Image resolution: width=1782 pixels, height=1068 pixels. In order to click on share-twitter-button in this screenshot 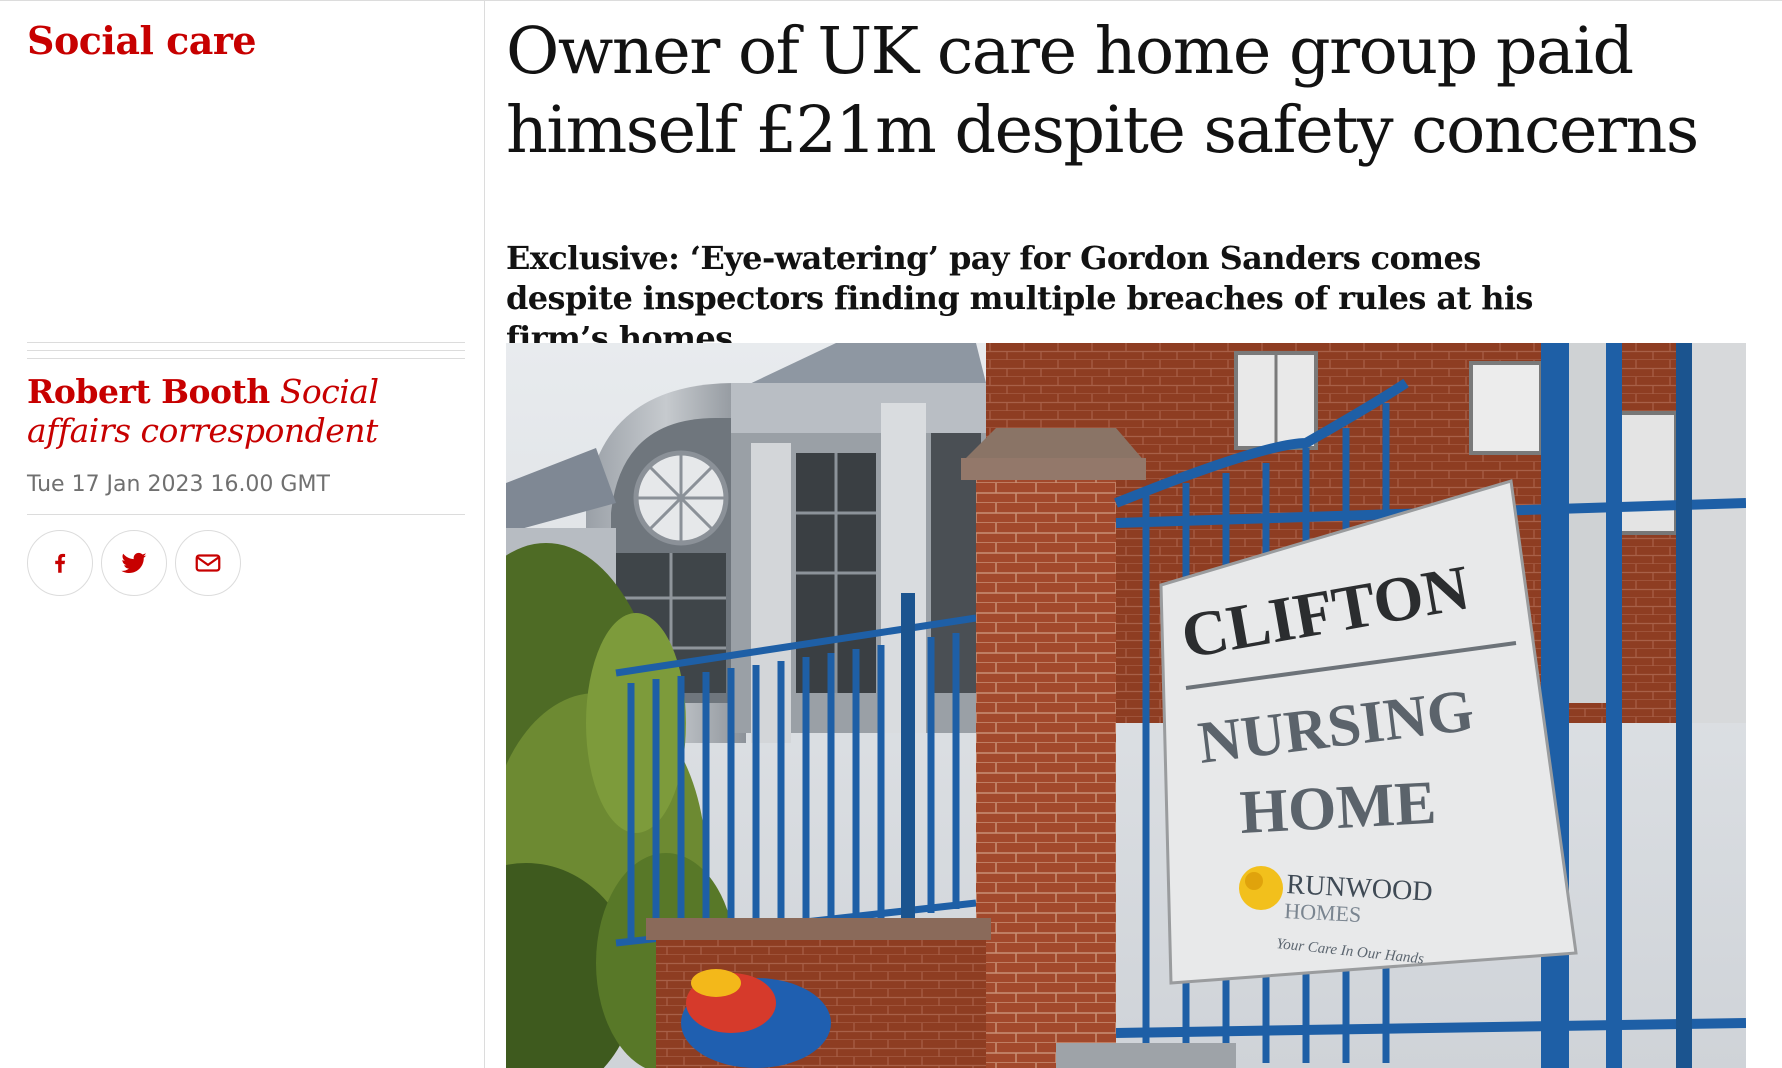, I will do `click(134, 563)`.